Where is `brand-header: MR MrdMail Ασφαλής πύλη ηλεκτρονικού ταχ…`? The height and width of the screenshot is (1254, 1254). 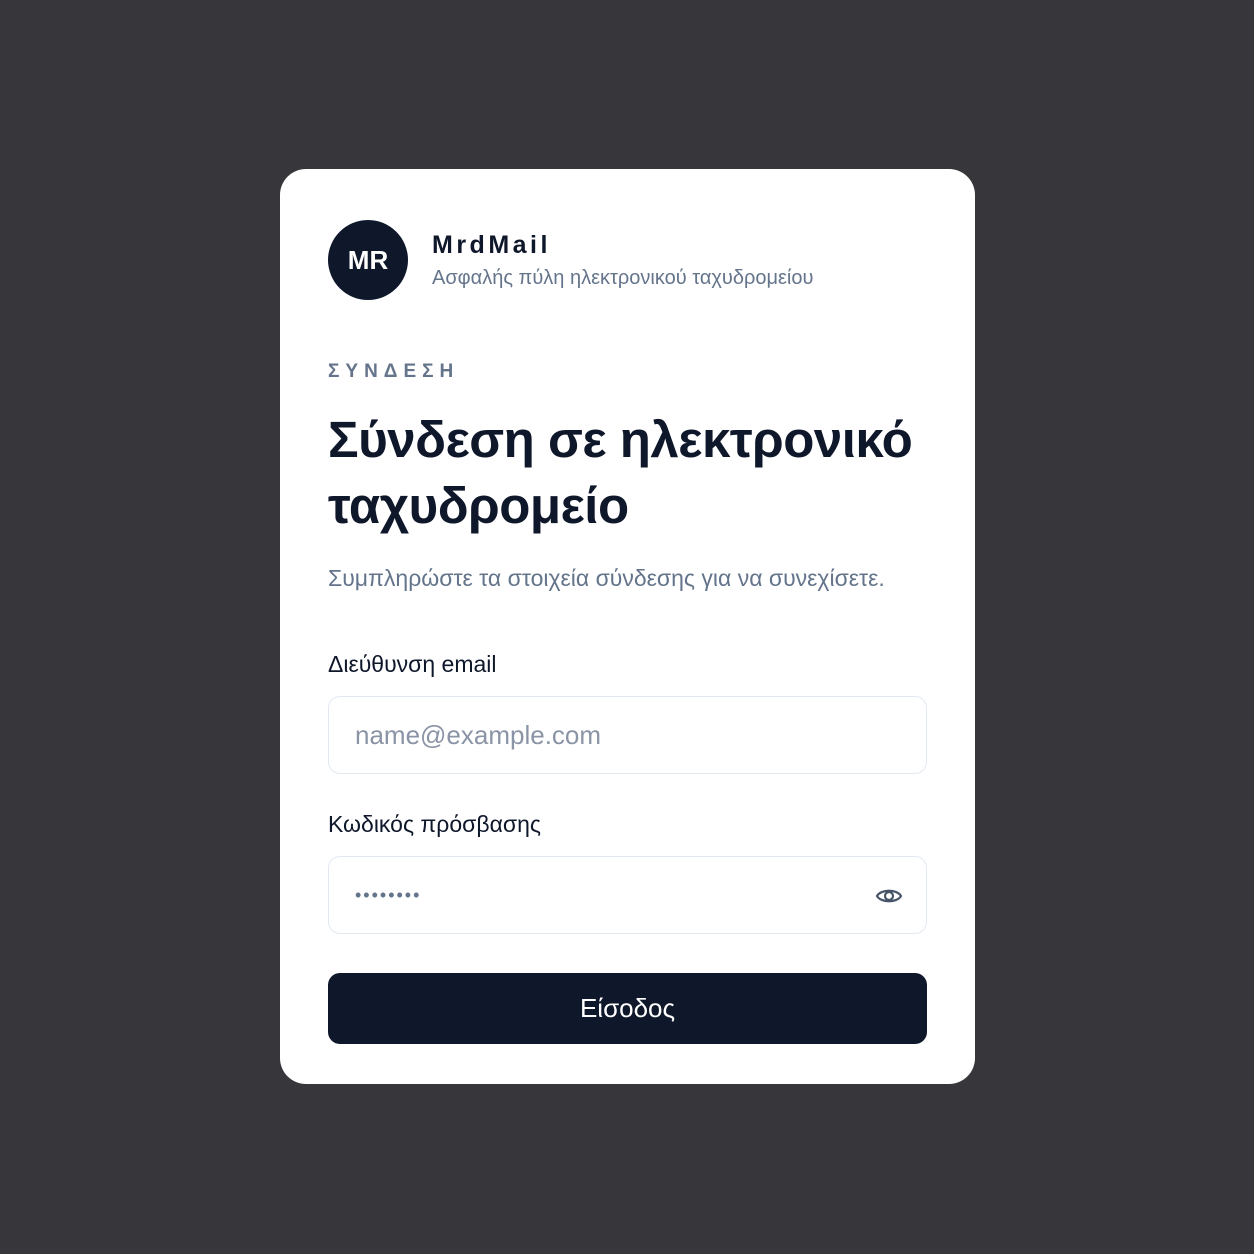 brand-header: MR MrdMail Ασφαλής πύλη ηλεκτρονικού ταχ… is located at coordinates (570, 260).